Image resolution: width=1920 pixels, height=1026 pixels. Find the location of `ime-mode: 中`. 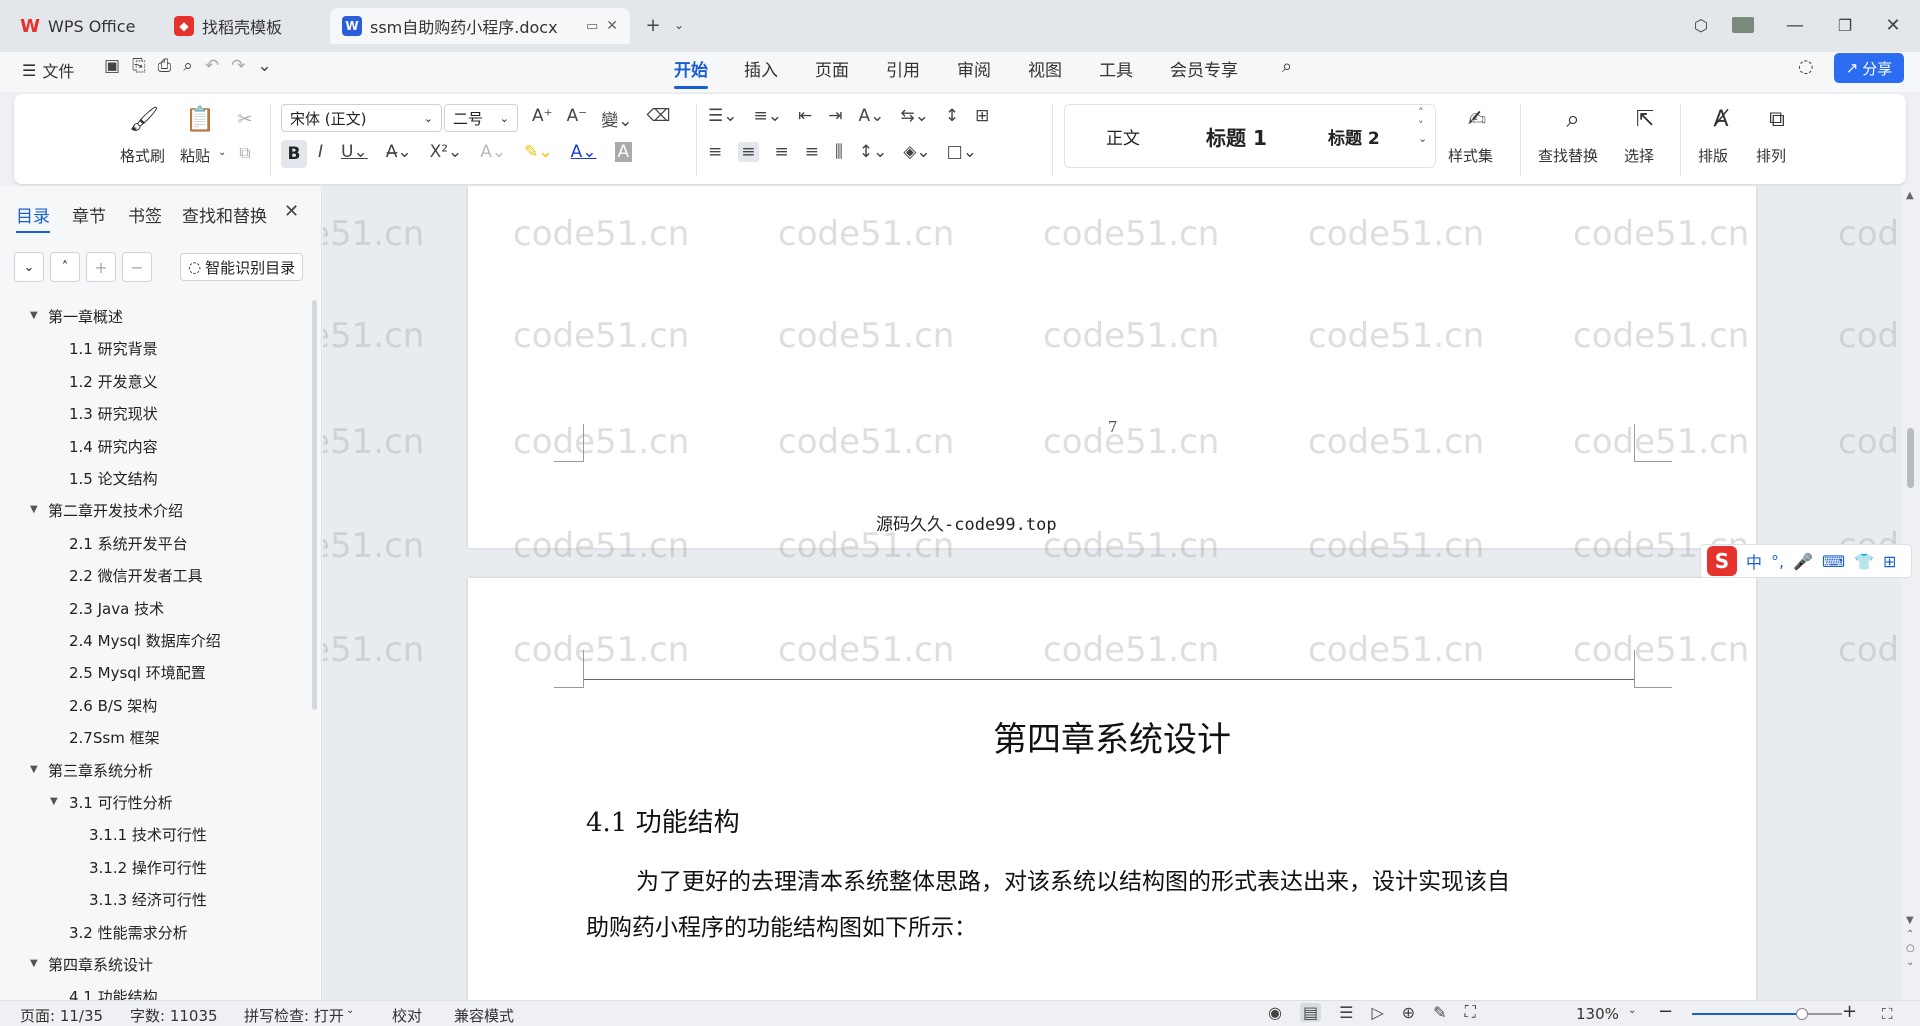

ime-mode: 中 is located at coordinates (1754, 561).